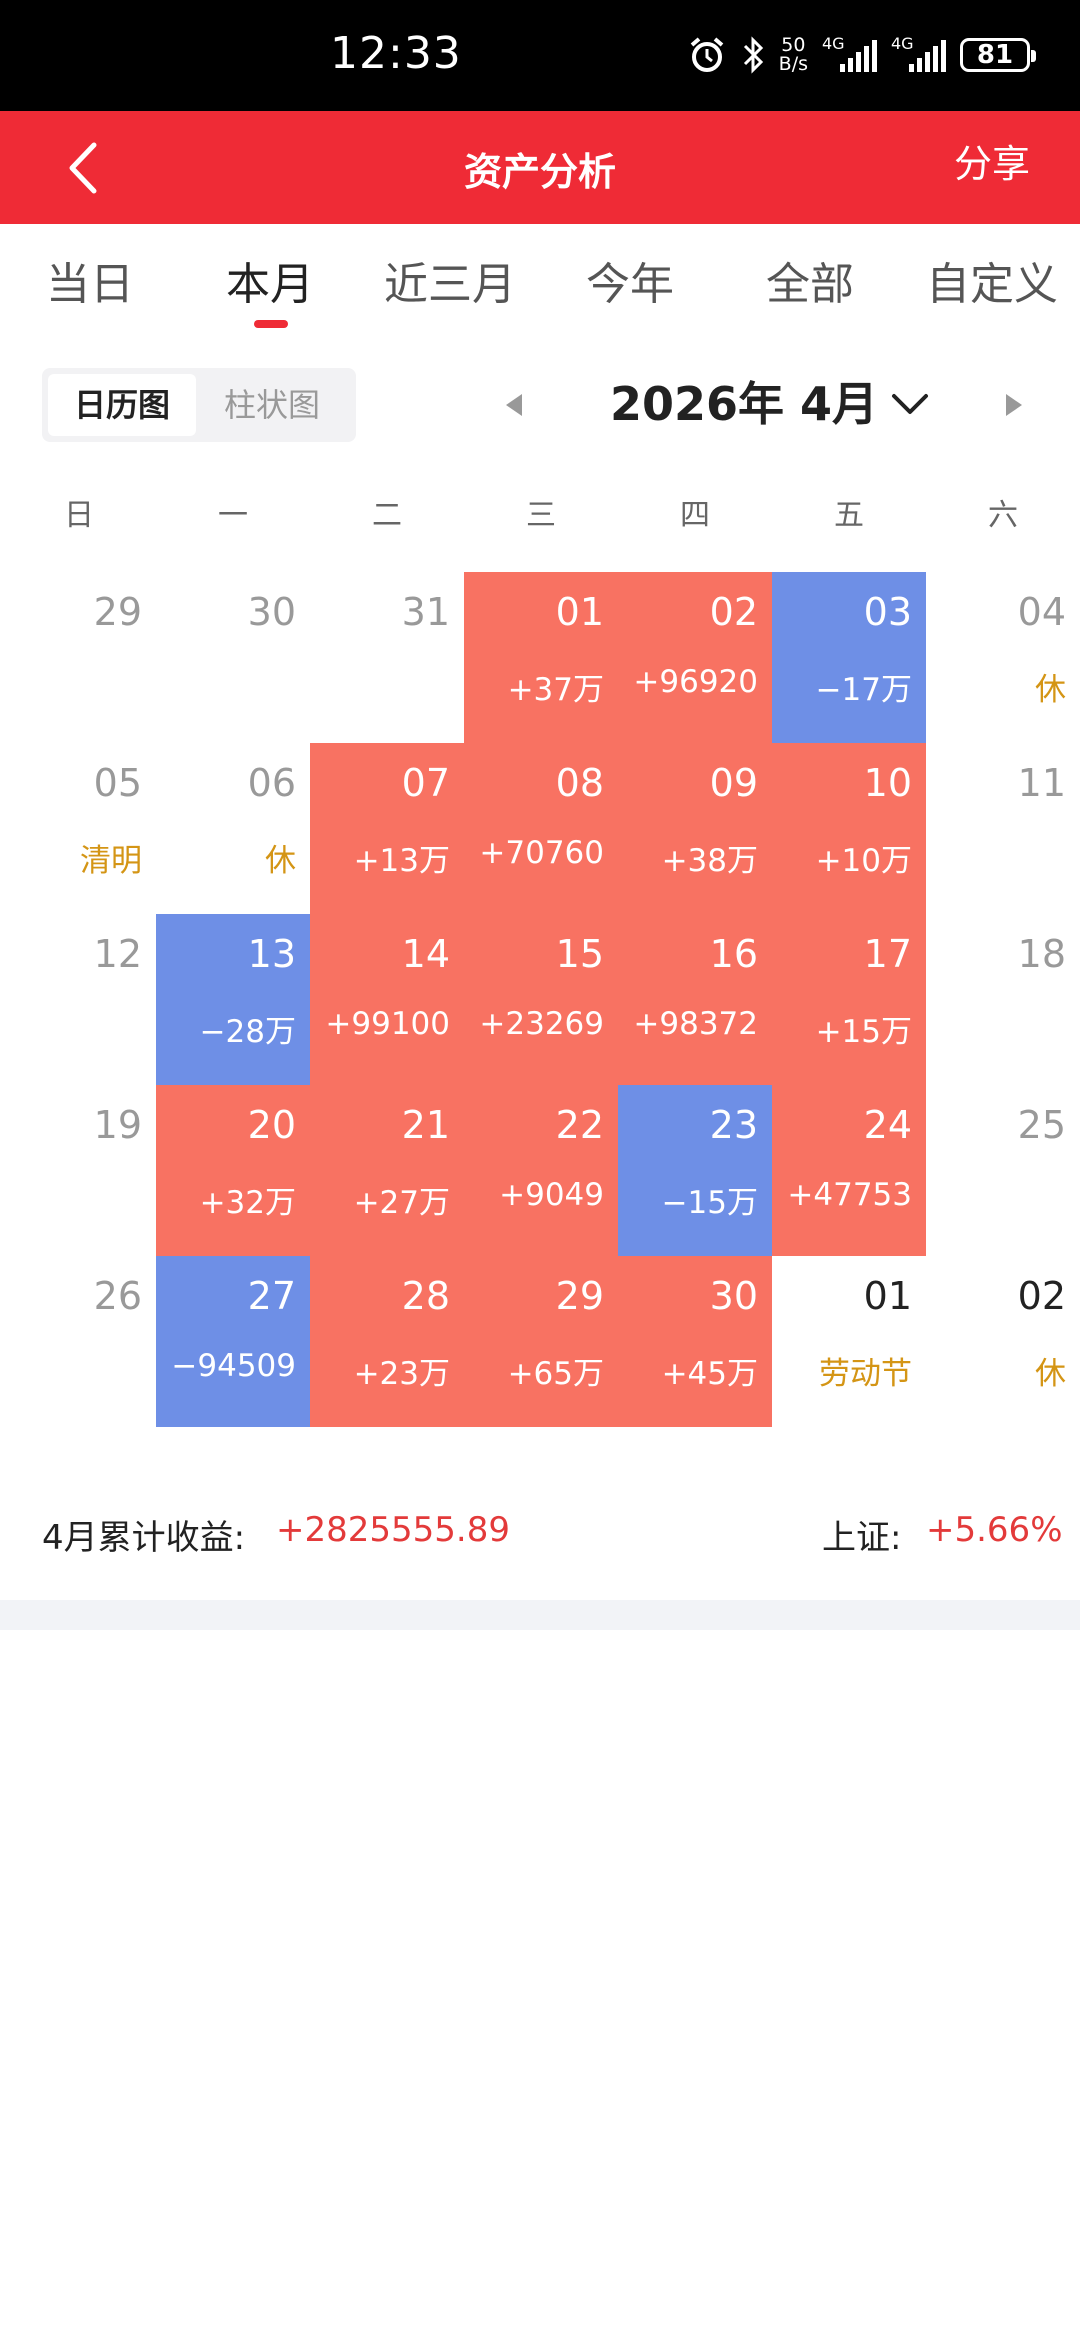 The image size is (1080, 2338). I want to click on tab-today: 当日, so click(90, 280).